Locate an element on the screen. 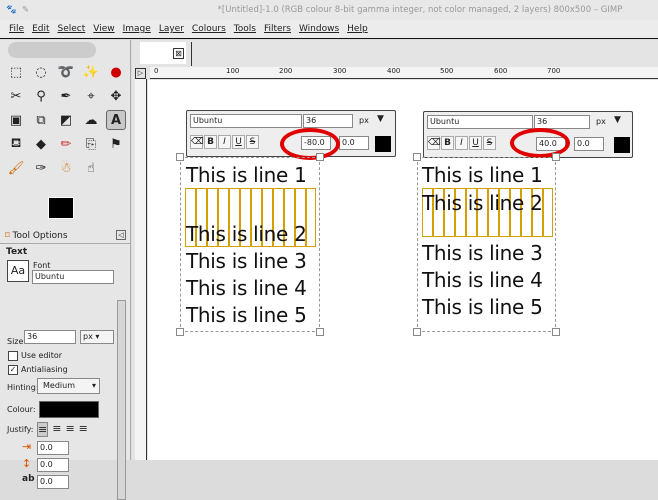 This screenshot has width=658, height=500. menu-colours: Colours is located at coordinates (209, 29).